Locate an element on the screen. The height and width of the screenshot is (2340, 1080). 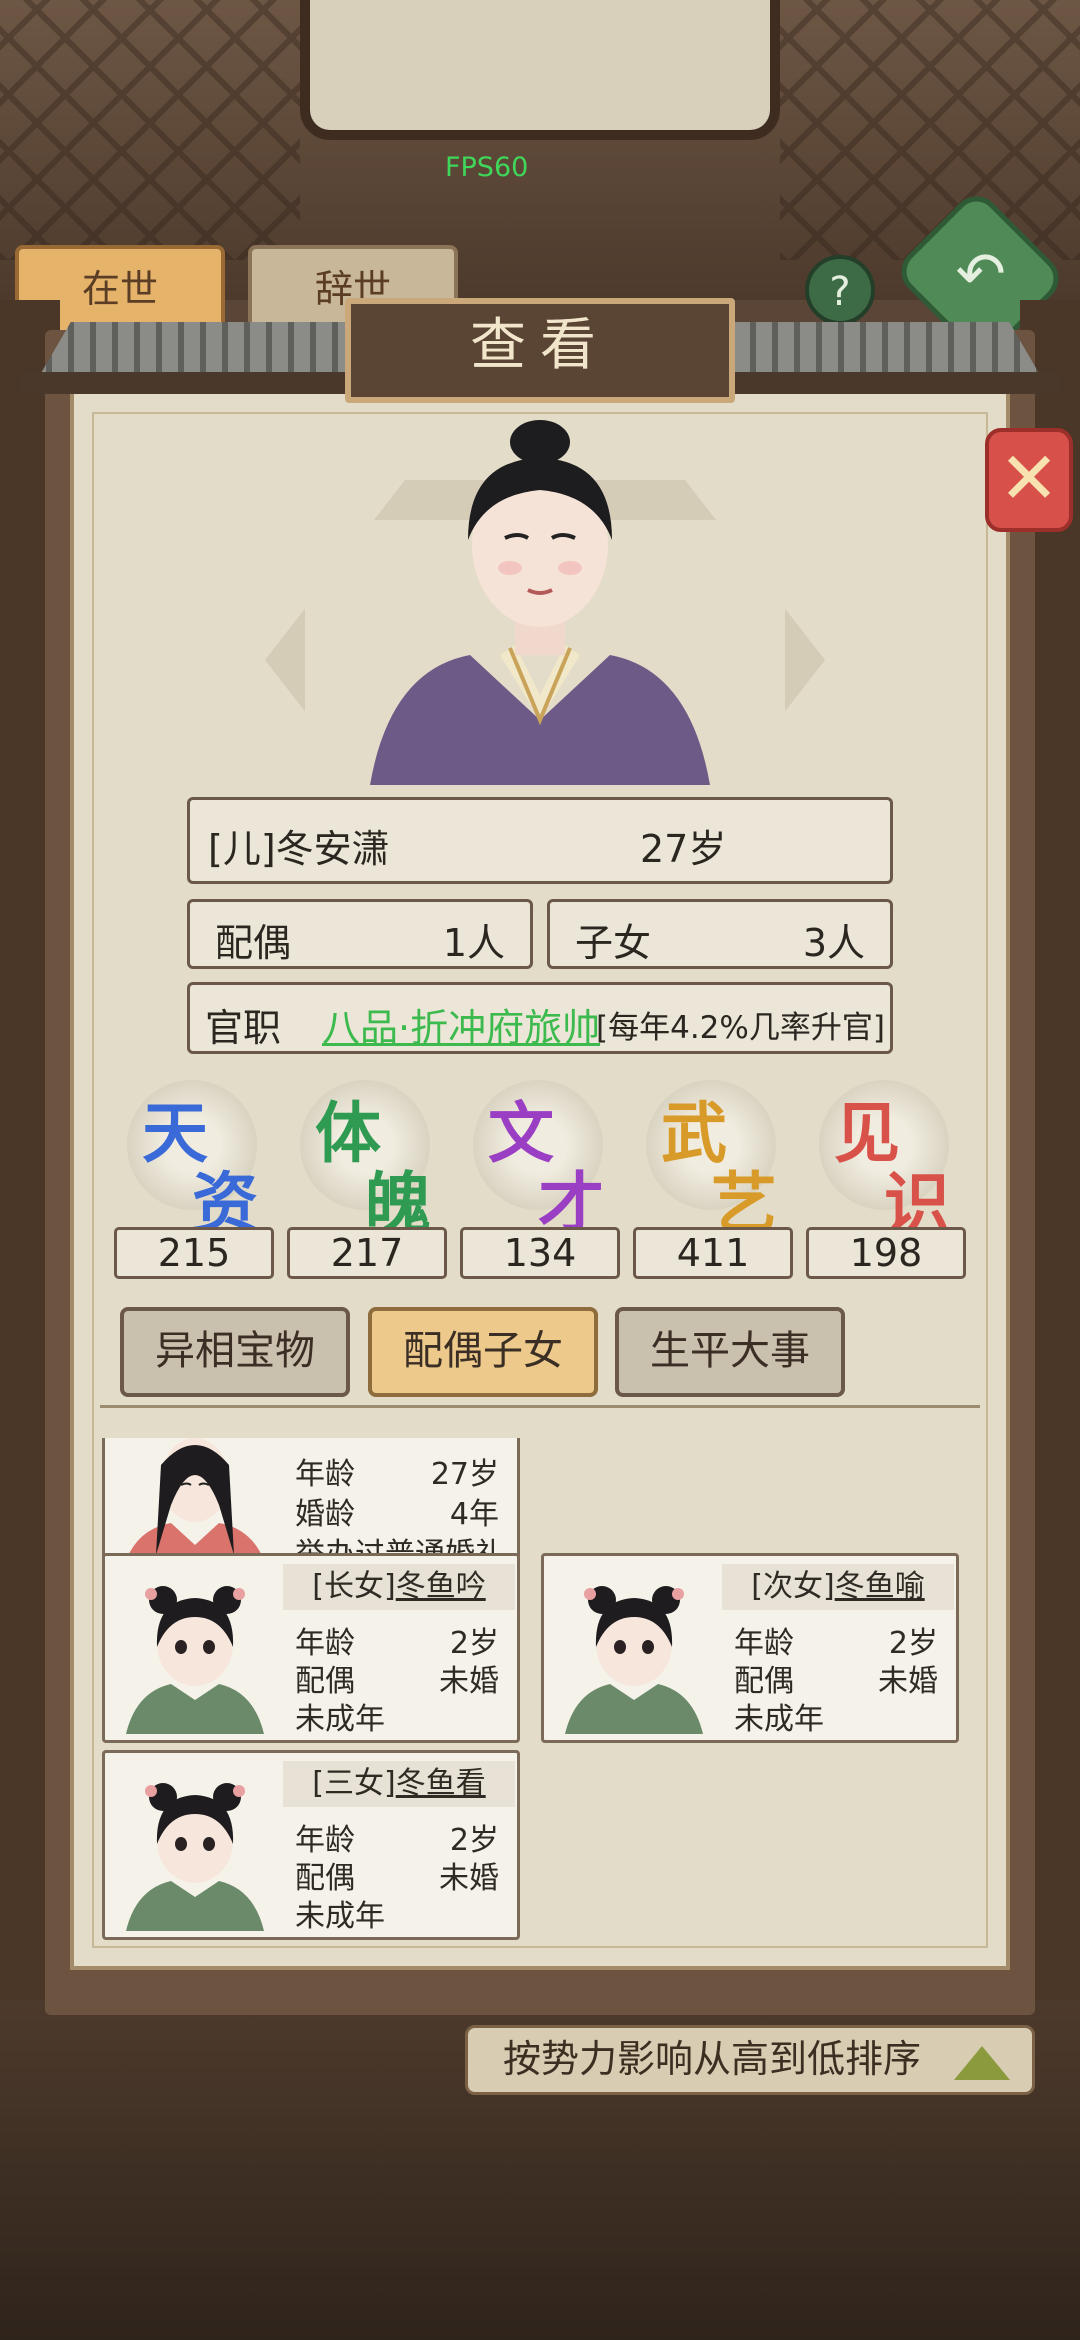
attribute-martial-value: 411 is located at coordinates (713, 1253).